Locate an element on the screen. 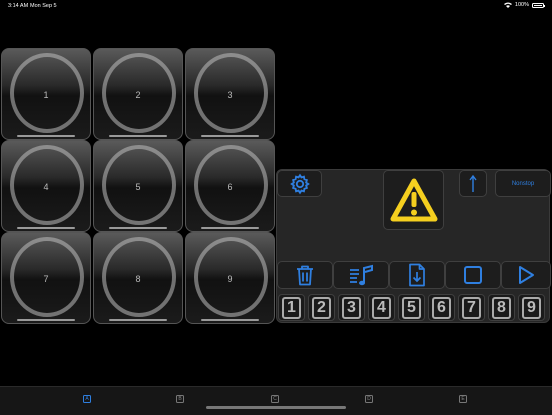 This screenshot has width=552, height=415. pad-2: 2 is located at coordinates (138, 94).